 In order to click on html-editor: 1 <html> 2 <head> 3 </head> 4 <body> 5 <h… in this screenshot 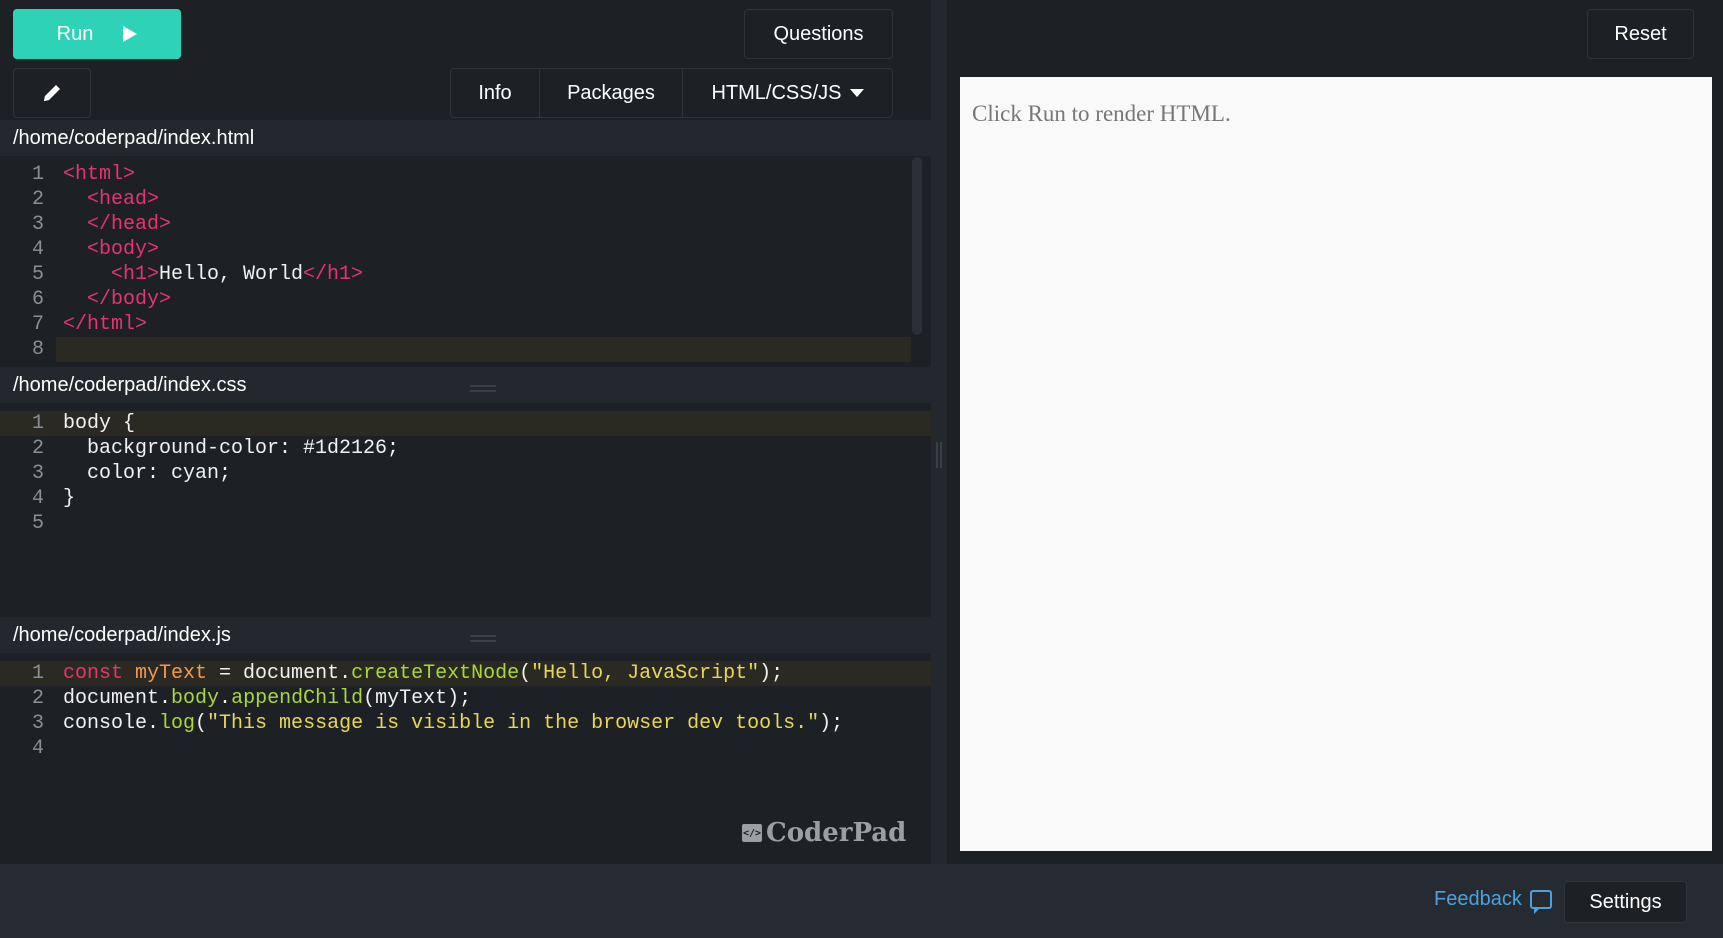, I will do `click(465, 262)`.